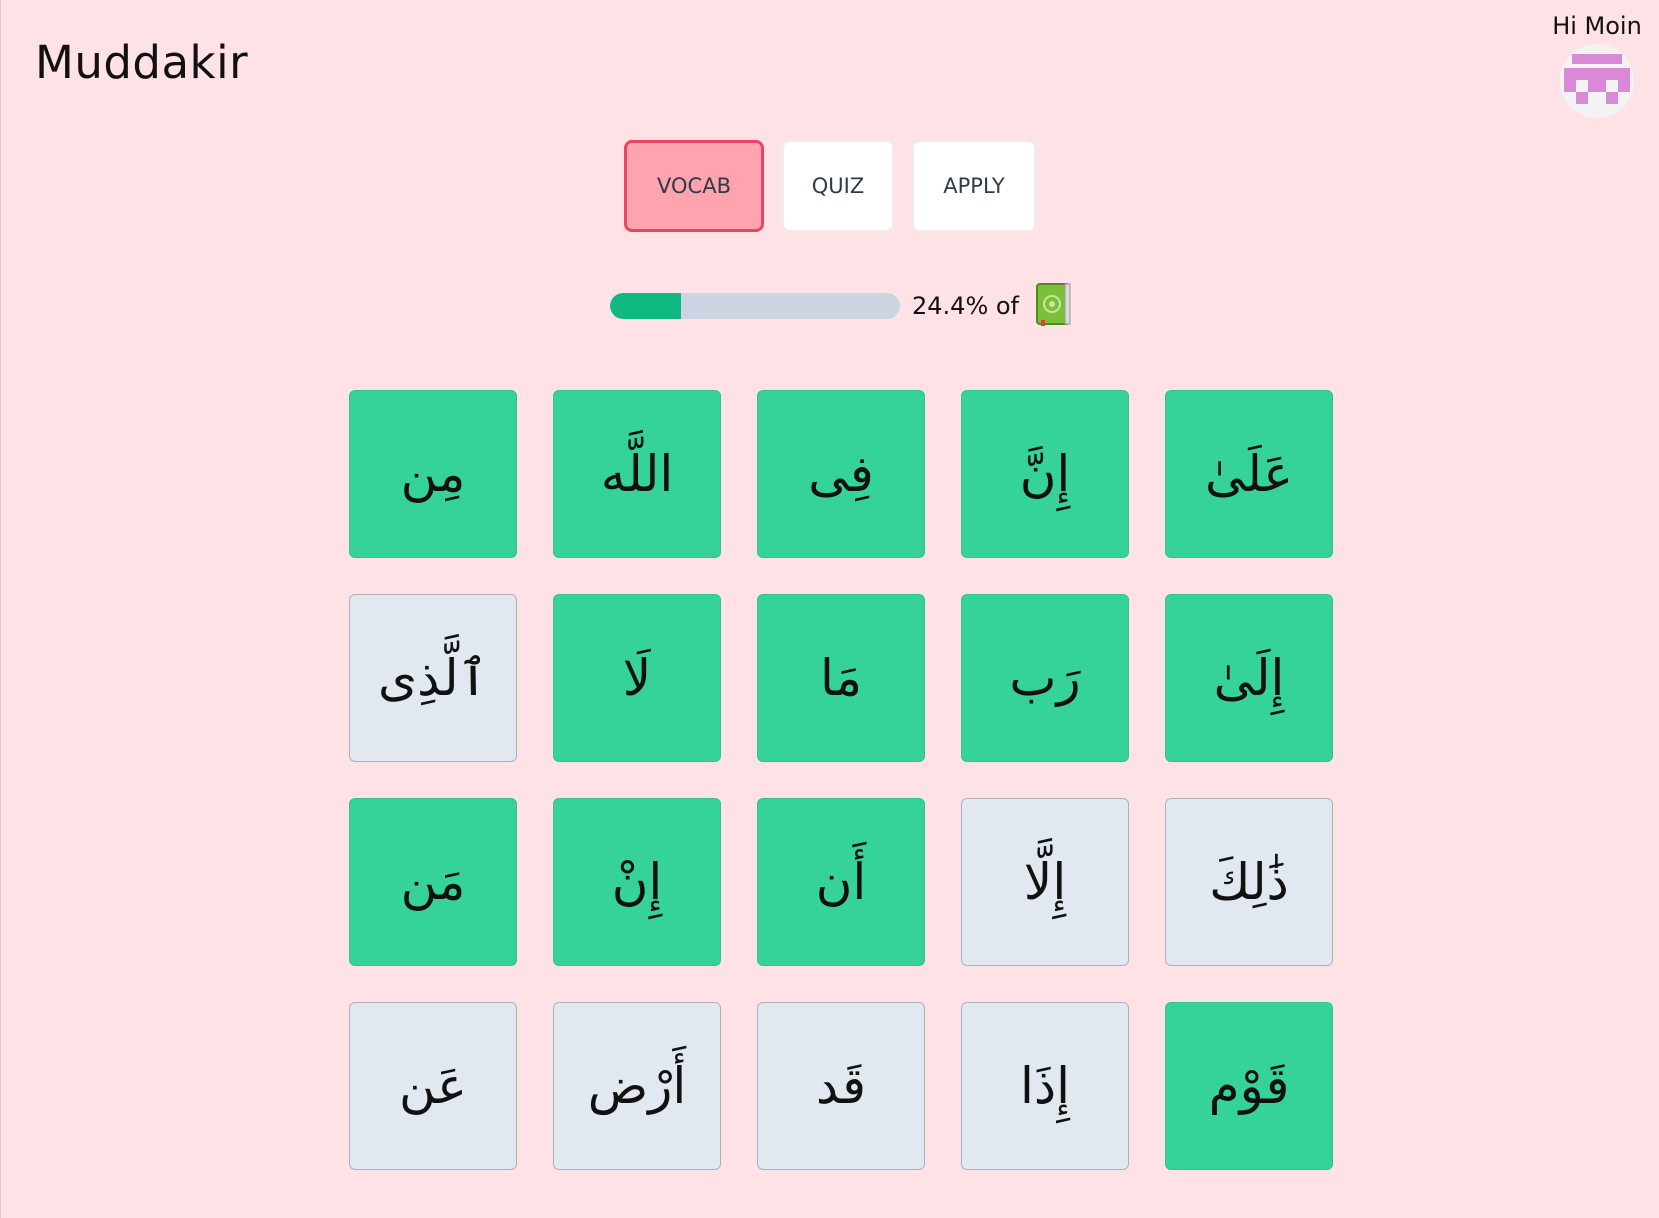  Describe the element at coordinates (1249, 1086) in the screenshot. I see `word-tile: قَوْم` at that location.